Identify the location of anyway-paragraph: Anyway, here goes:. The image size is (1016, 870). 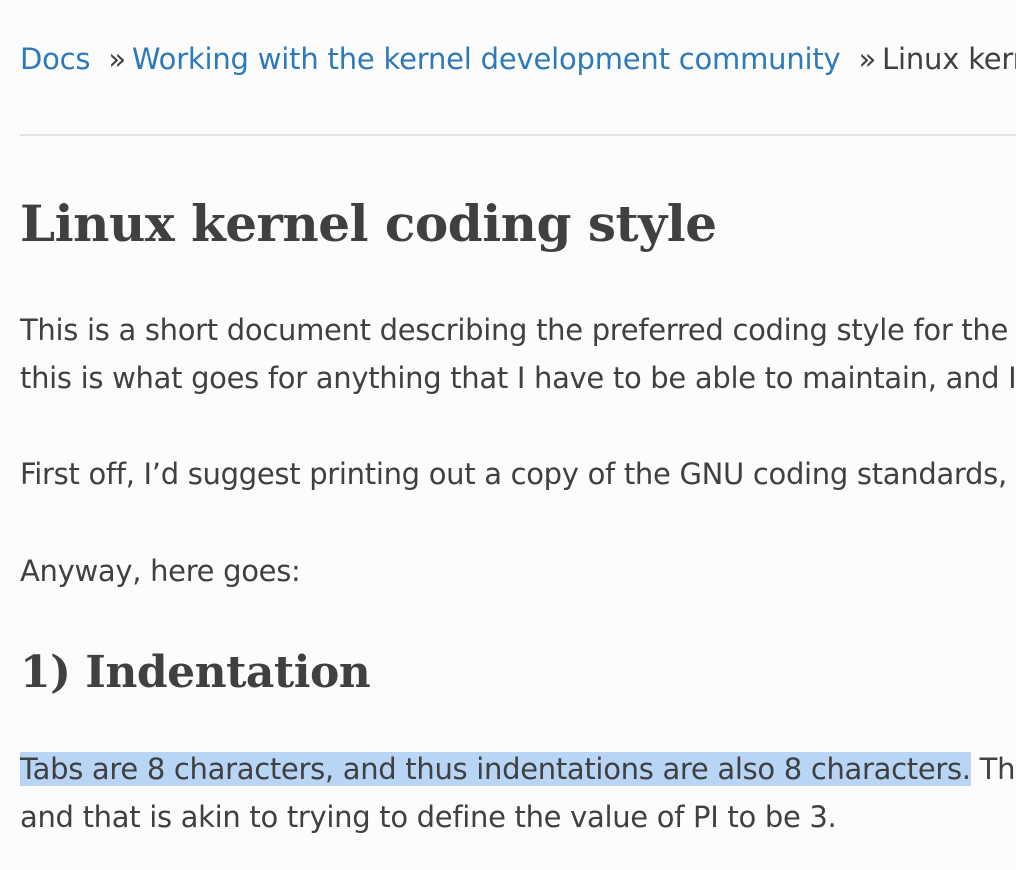
(160, 571).